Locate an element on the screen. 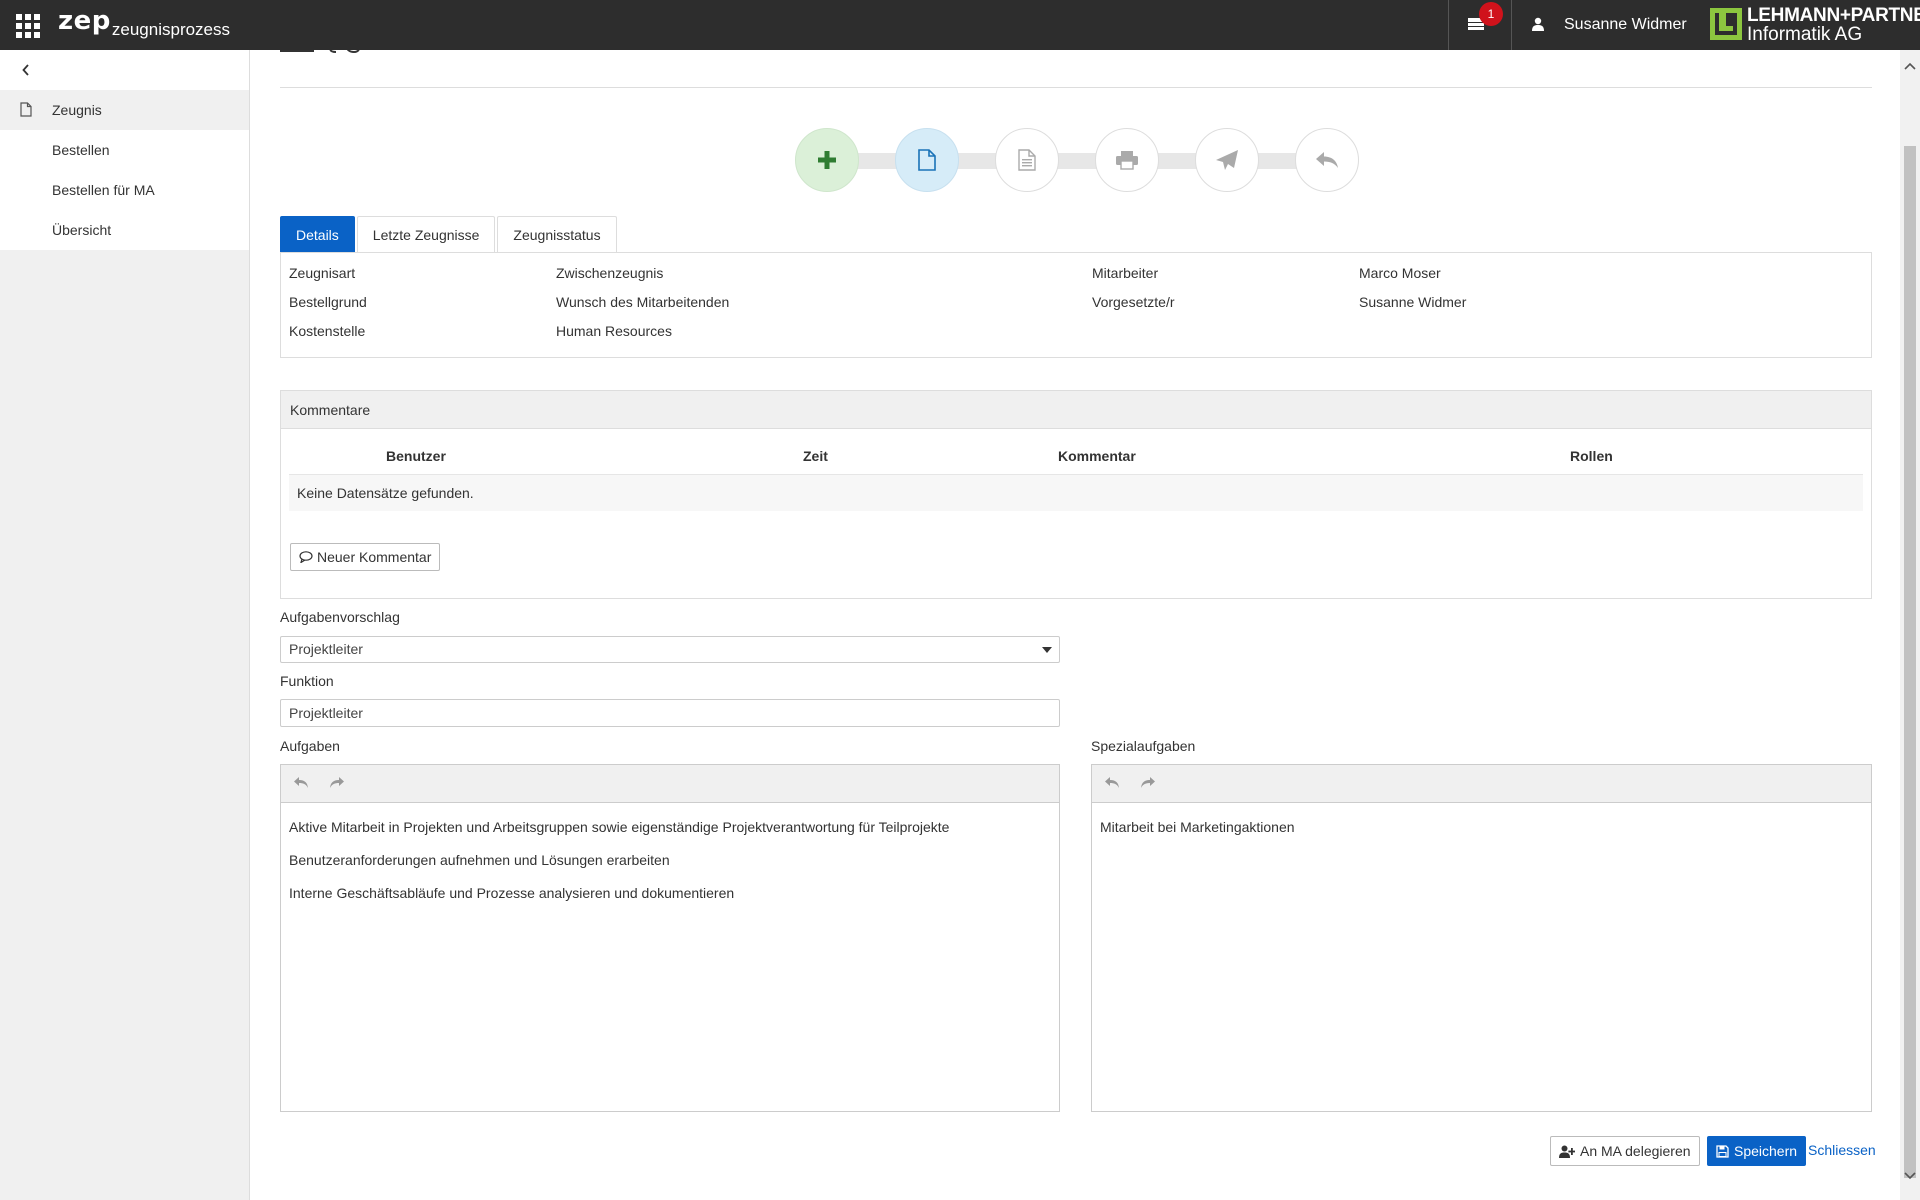  detail-label-kostenstelle: Kostenstelle is located at coordinates (327, 331).